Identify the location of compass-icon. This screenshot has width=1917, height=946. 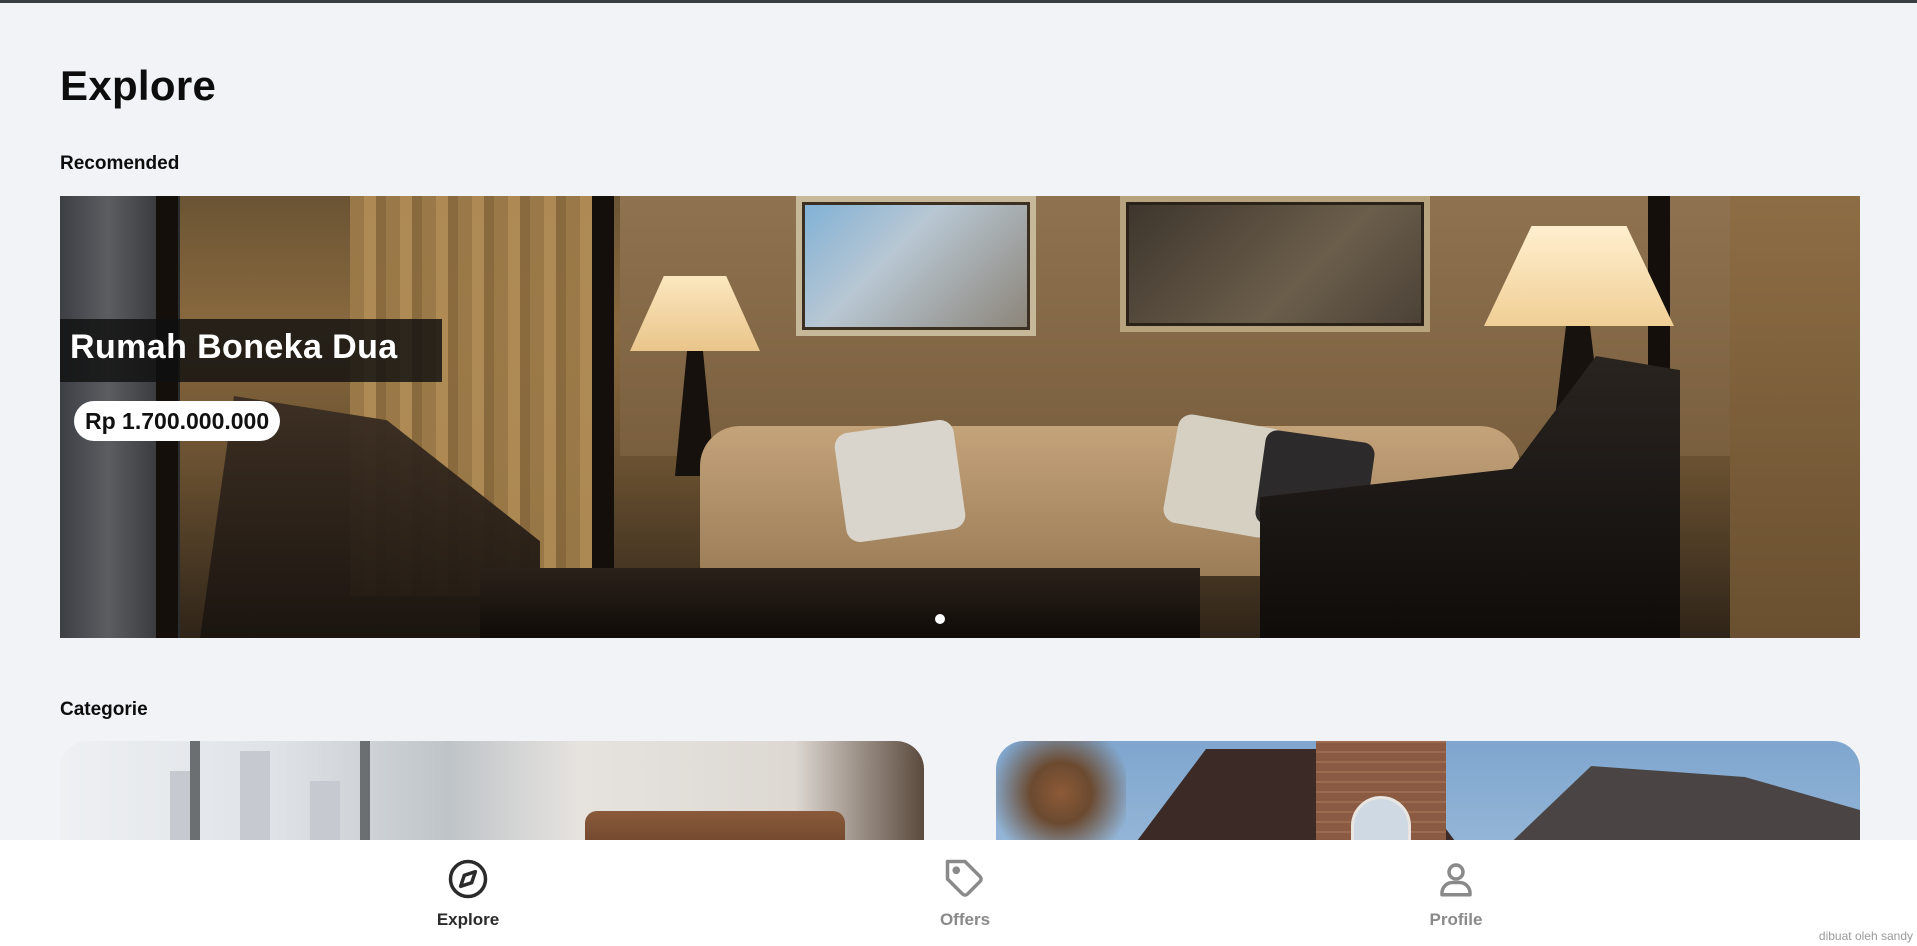
(468, 879).